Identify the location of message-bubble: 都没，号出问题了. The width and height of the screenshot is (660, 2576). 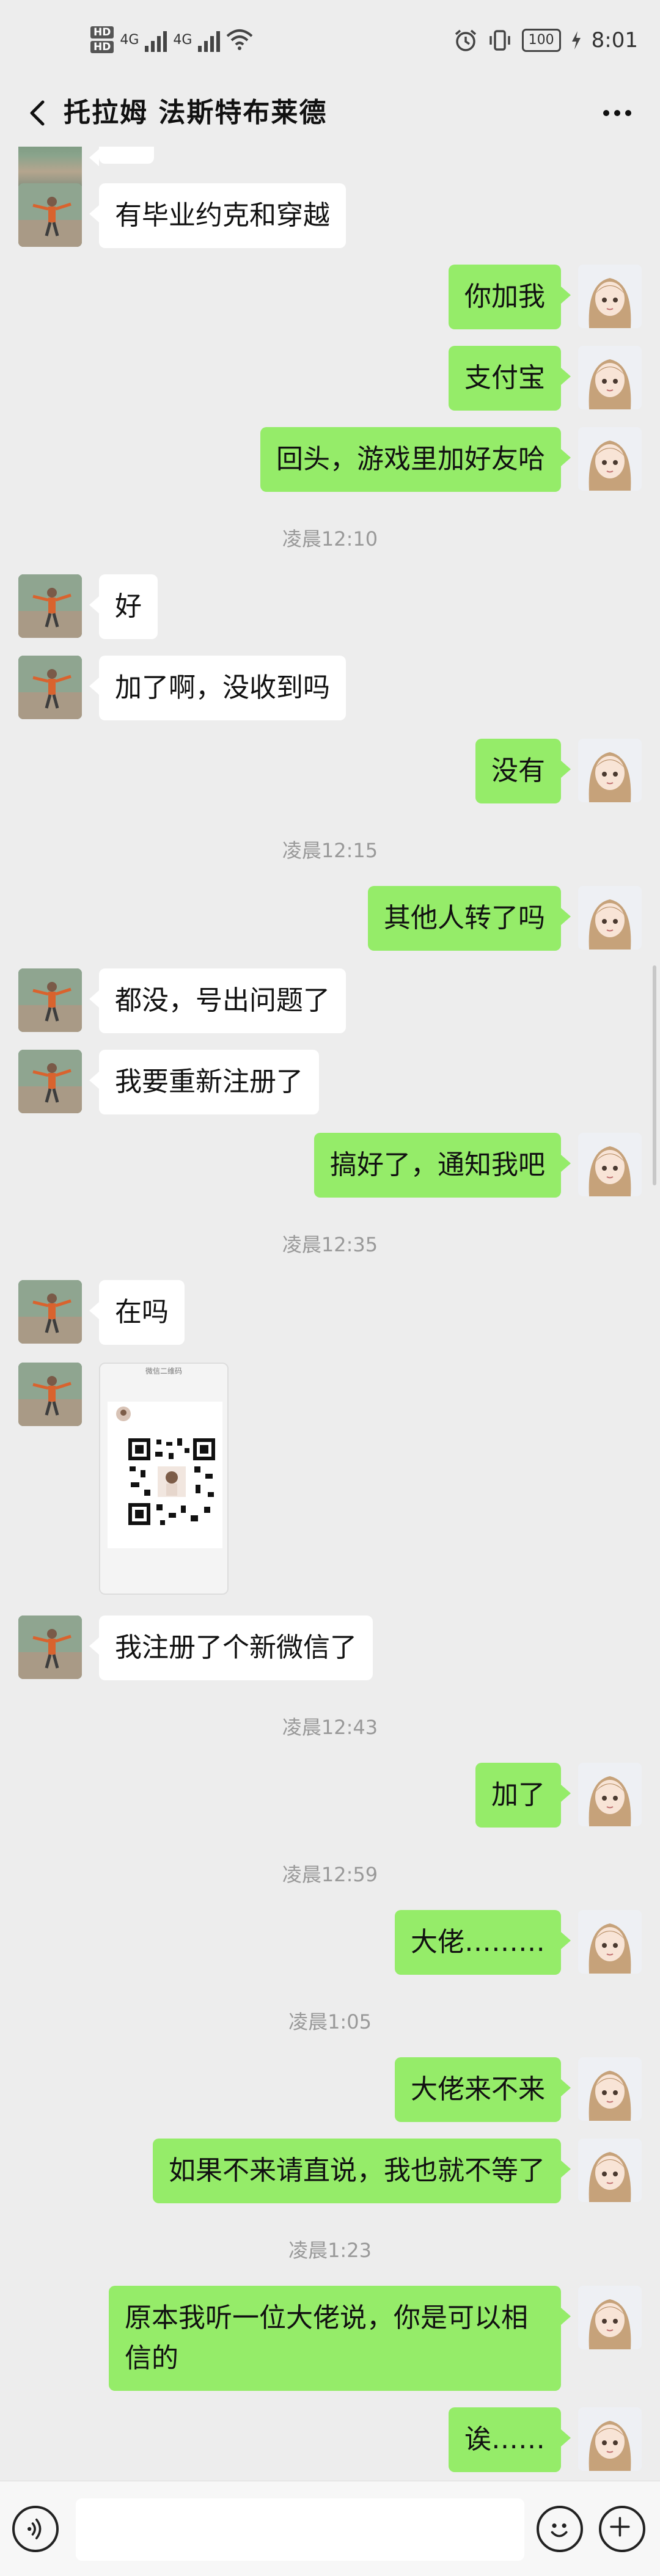
(218, 1000).